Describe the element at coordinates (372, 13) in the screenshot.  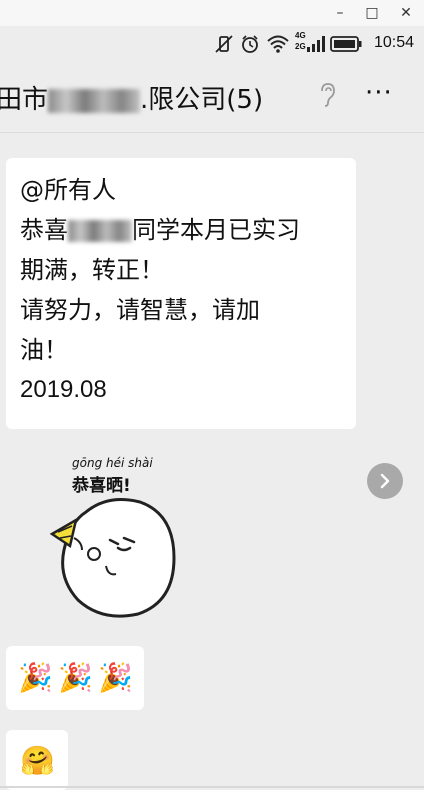
I see `maximize-button: □` at that location.